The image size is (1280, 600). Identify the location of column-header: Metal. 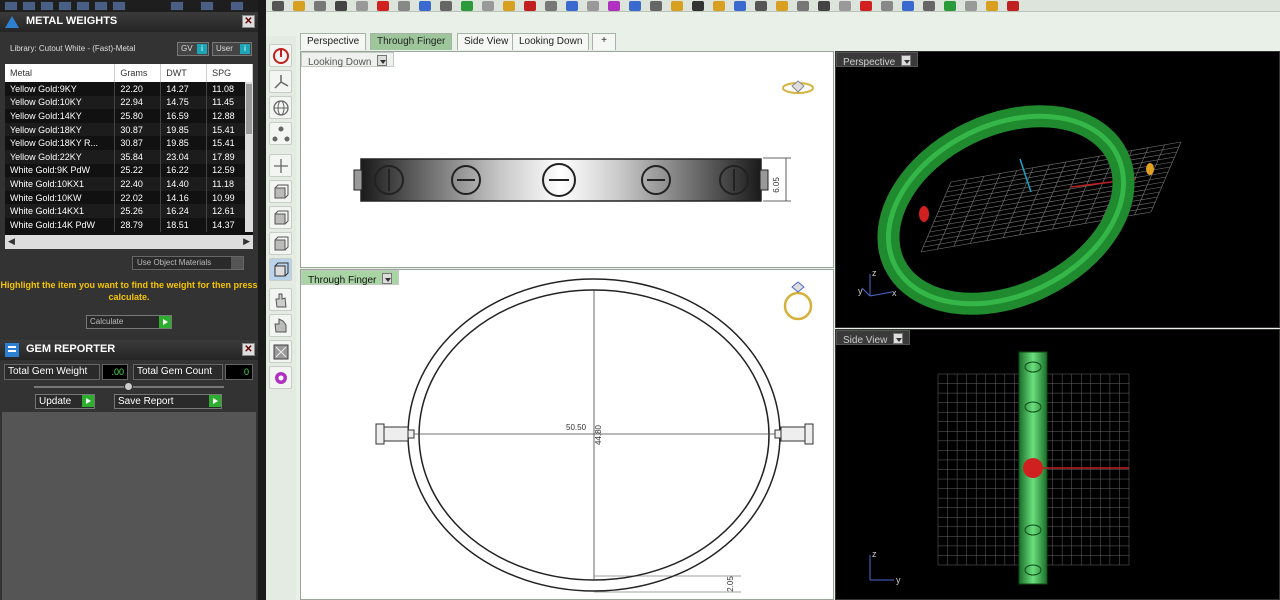
(60, 73).